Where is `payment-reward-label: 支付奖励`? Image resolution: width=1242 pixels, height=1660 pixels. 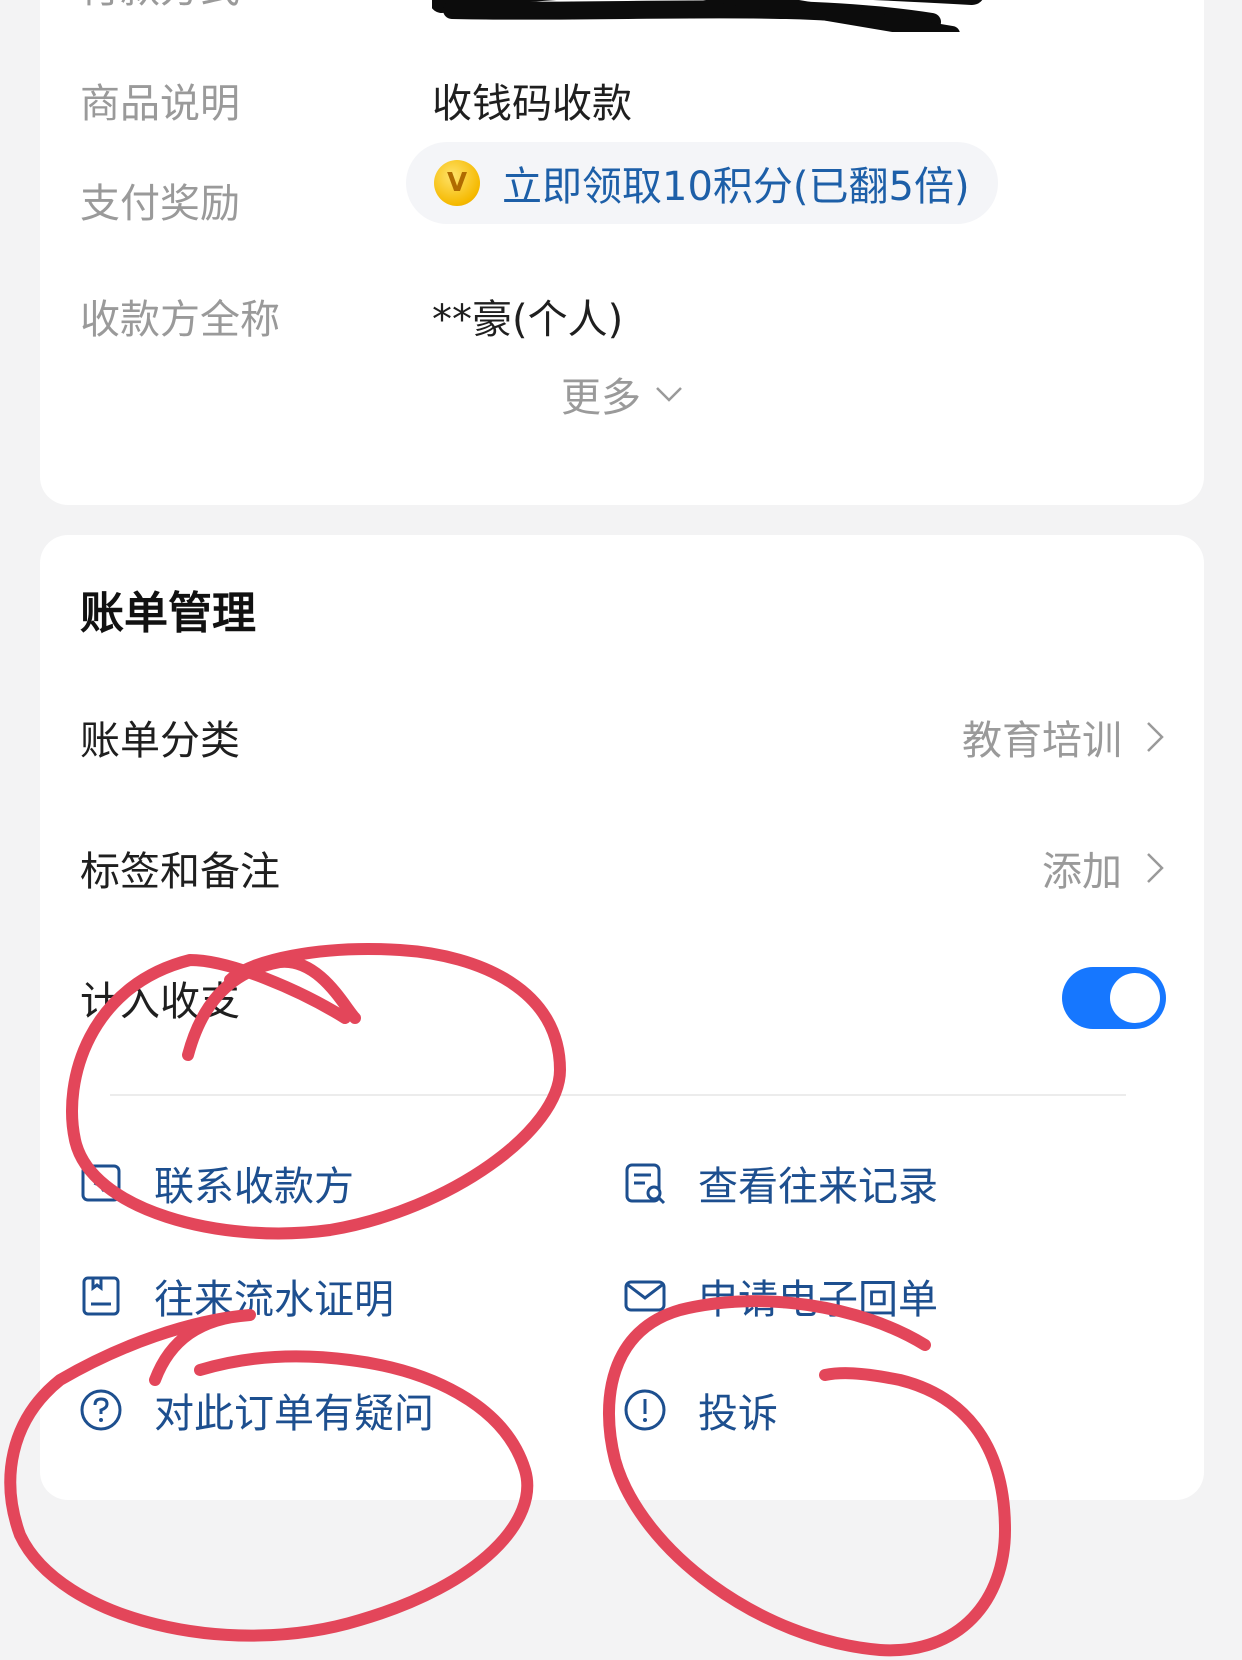 payment-reward-label: 支付奖励 is located at coordinates (160, 204).